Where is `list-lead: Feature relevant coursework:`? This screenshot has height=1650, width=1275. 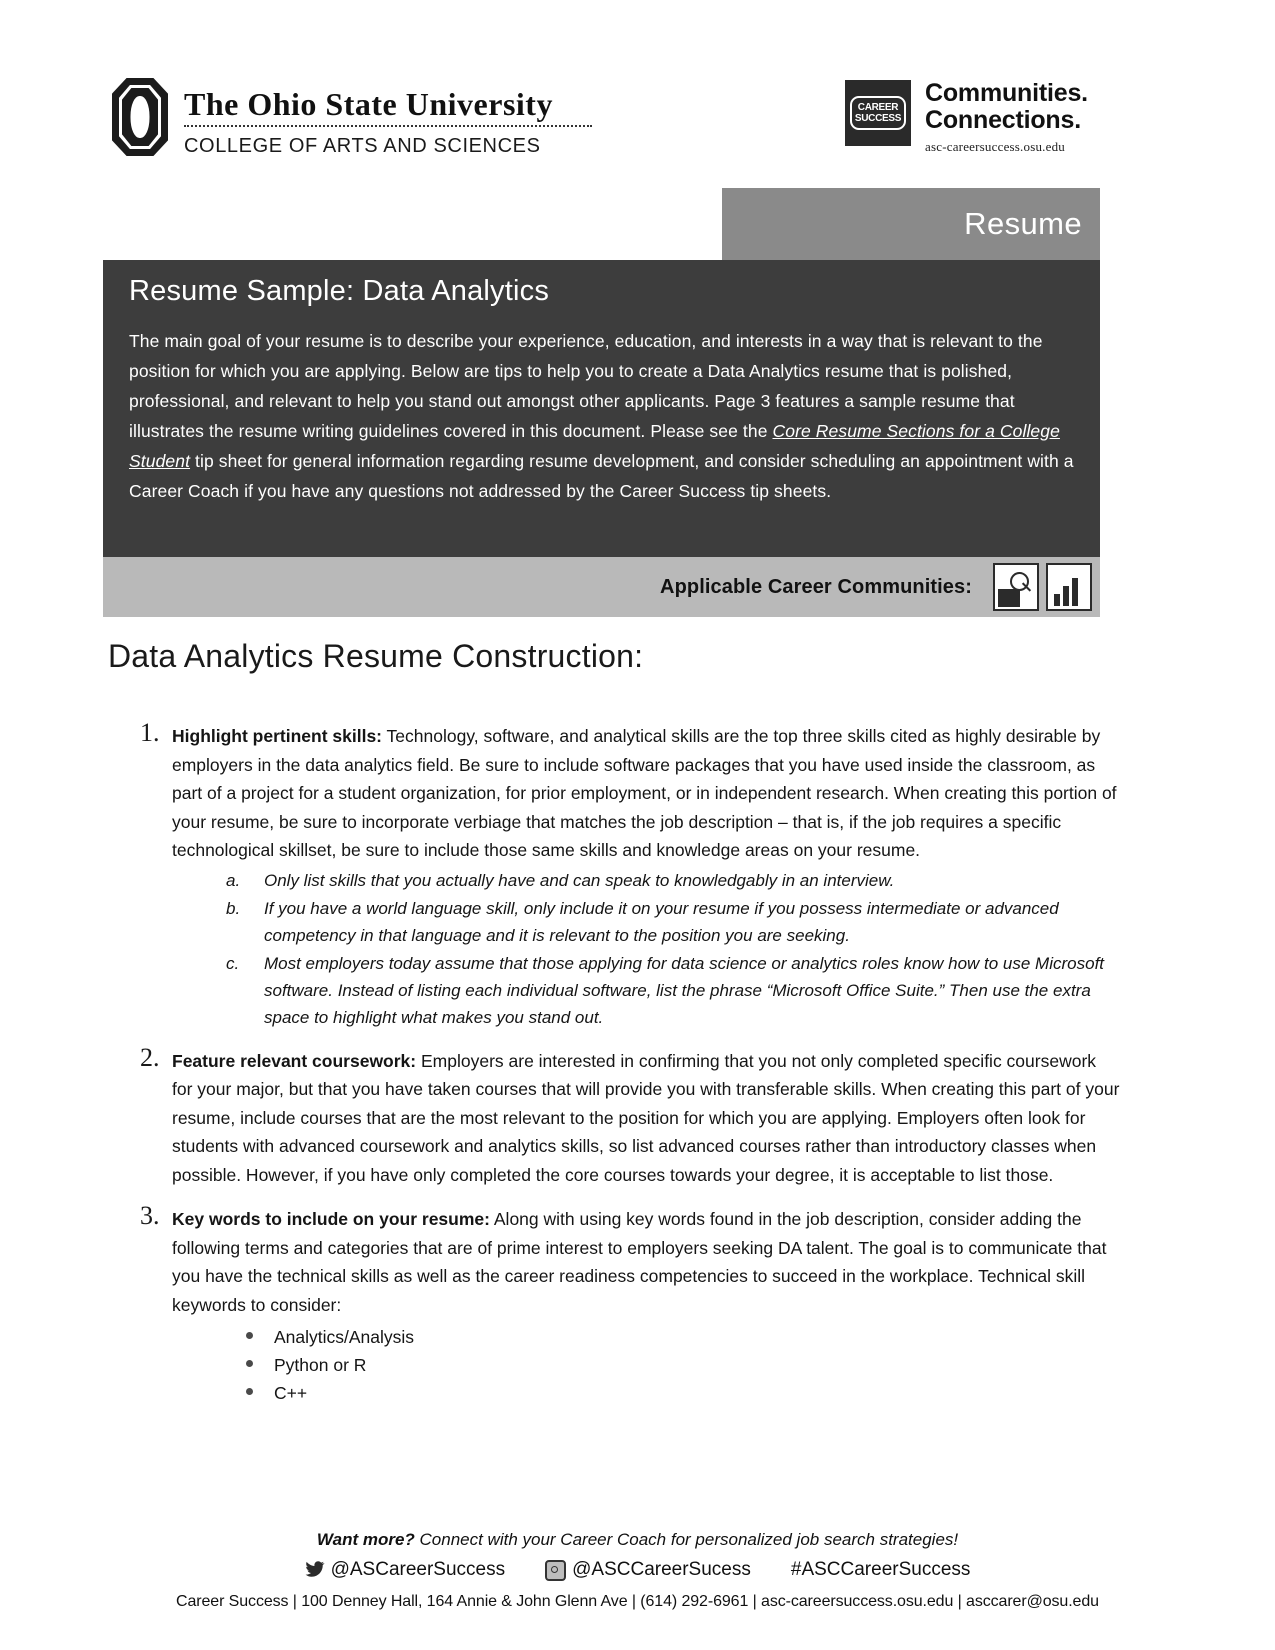
list-lead: Feature relevant coursework: is located at coordinates (294, 1060).